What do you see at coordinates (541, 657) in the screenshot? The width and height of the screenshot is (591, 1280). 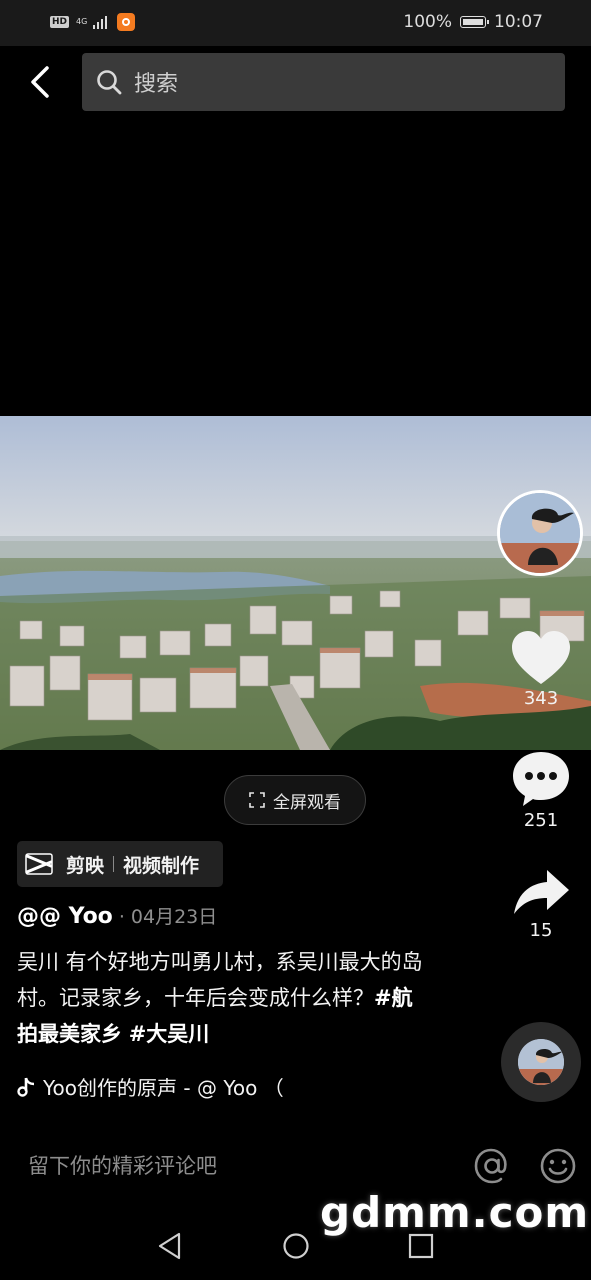 I see `heart-icon` at bounding box center [541, 657].